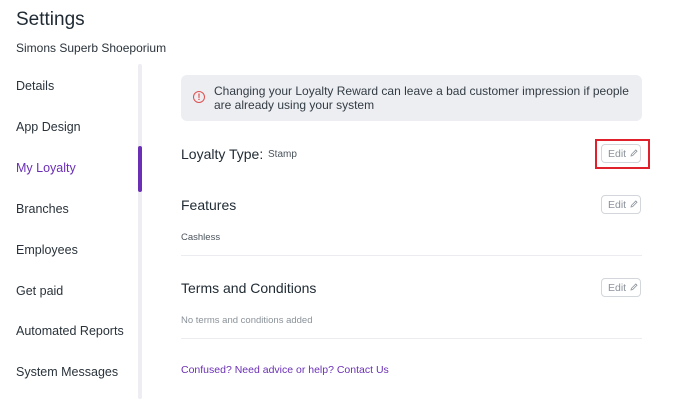 The image size is (688, 399). Describe the element at coordinates (222, 154) in the screenshot. I see `loyalty-type-label: Loyalty Type:` at that location.